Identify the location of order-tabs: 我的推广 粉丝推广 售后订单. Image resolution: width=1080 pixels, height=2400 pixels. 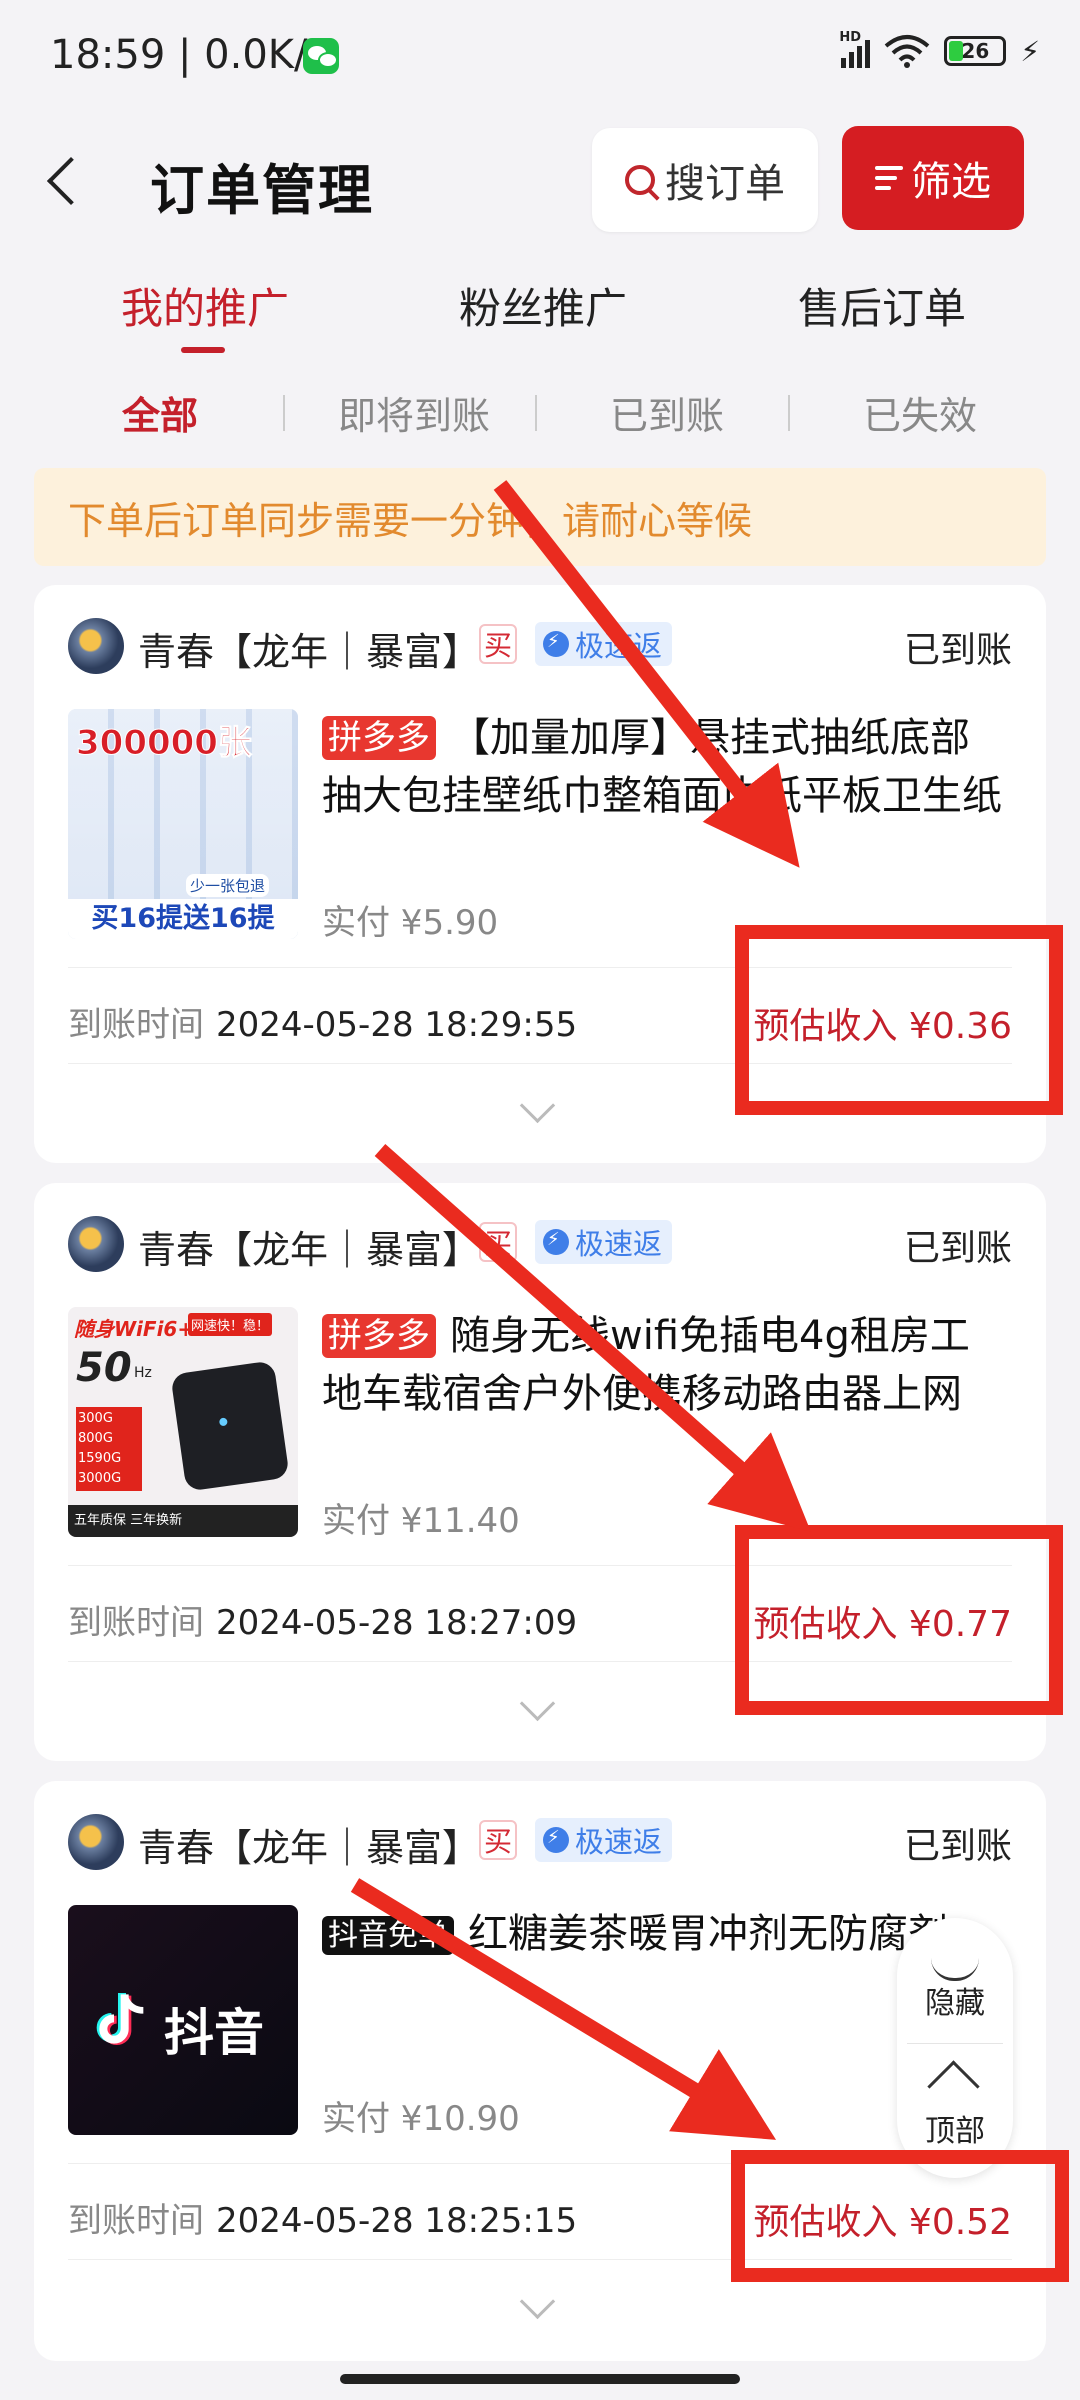
(540, 320).